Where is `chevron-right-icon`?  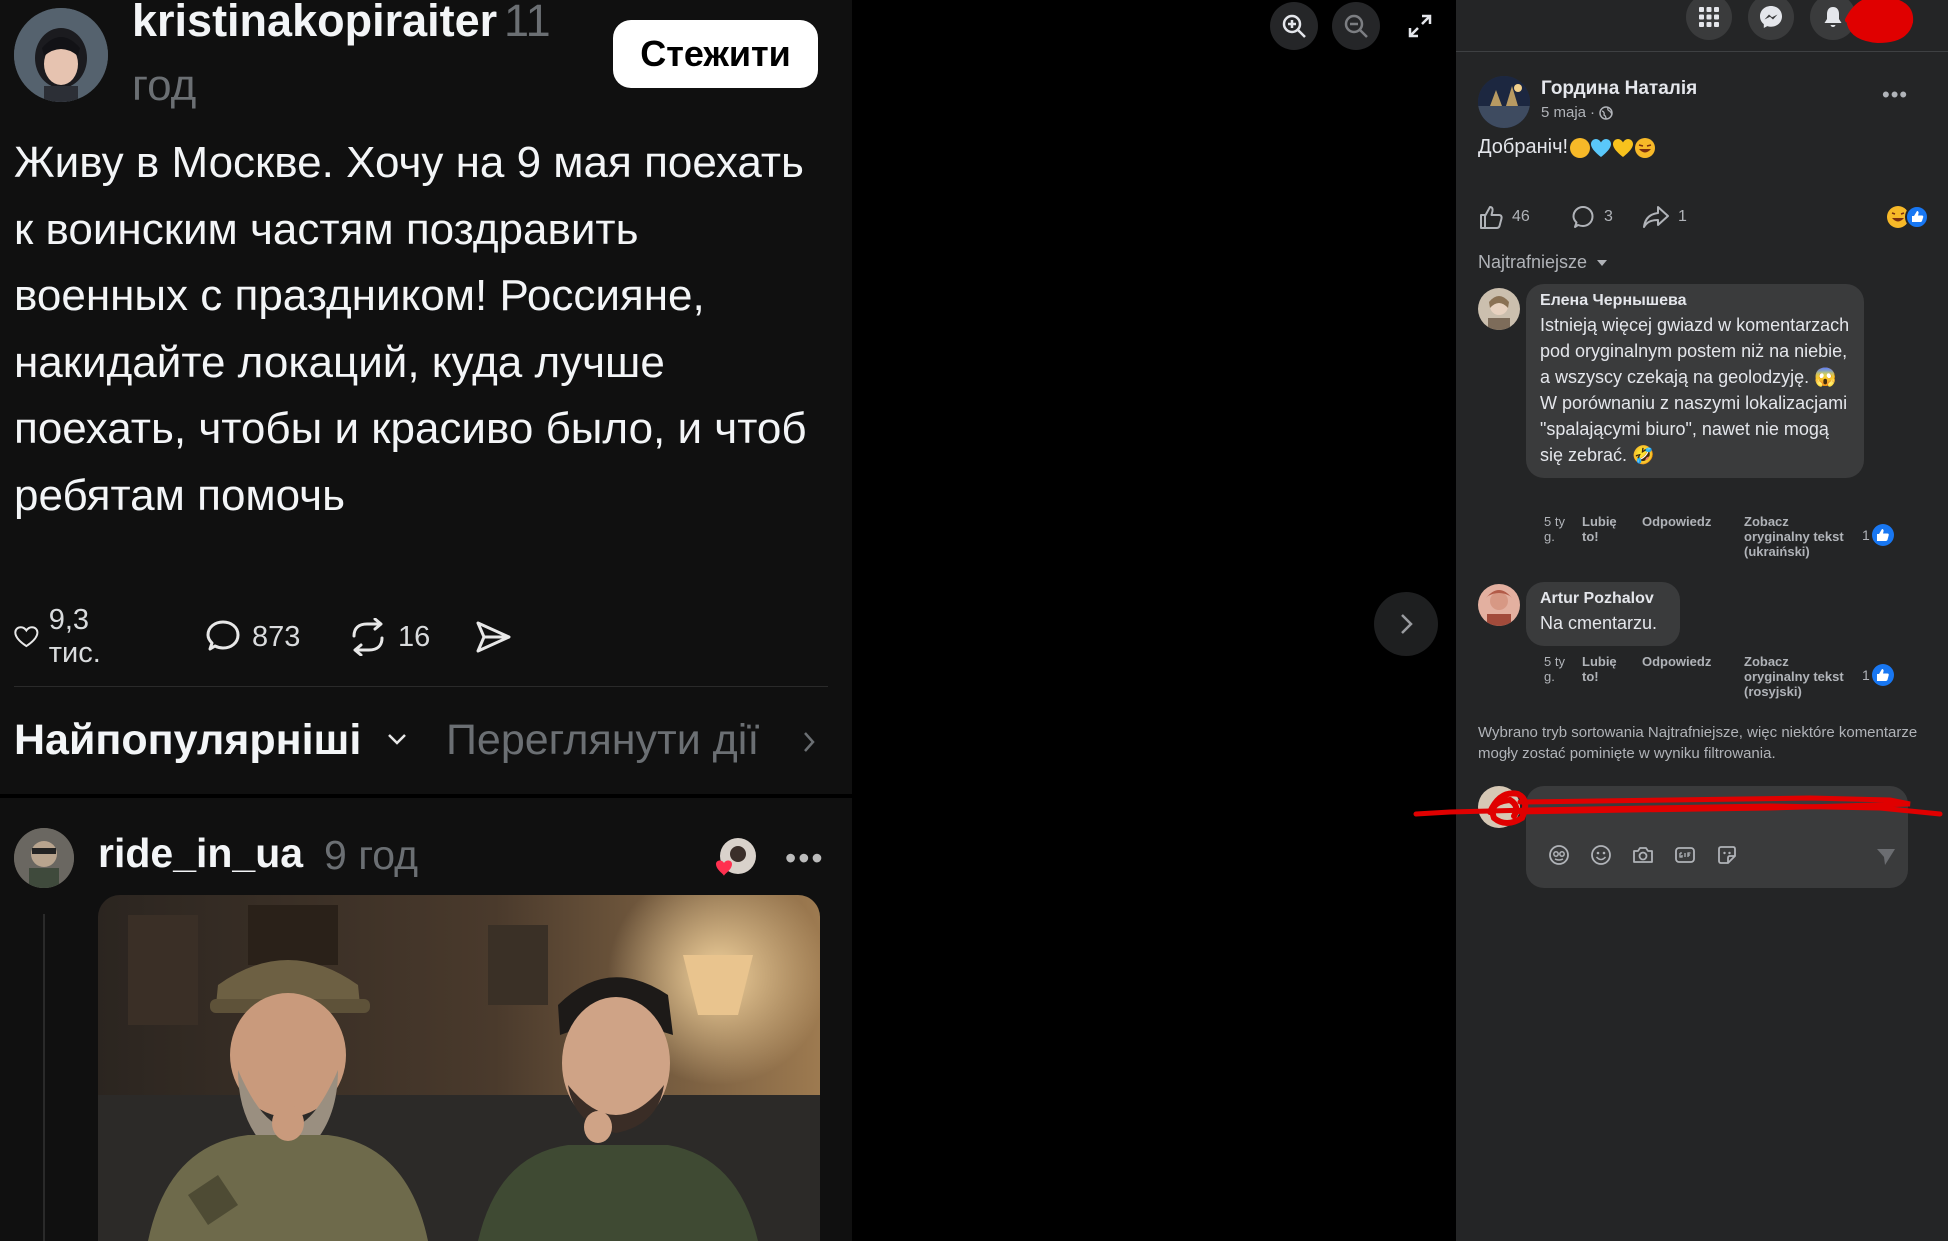
chevron-right-icon is located at coordinates (1407, 624).